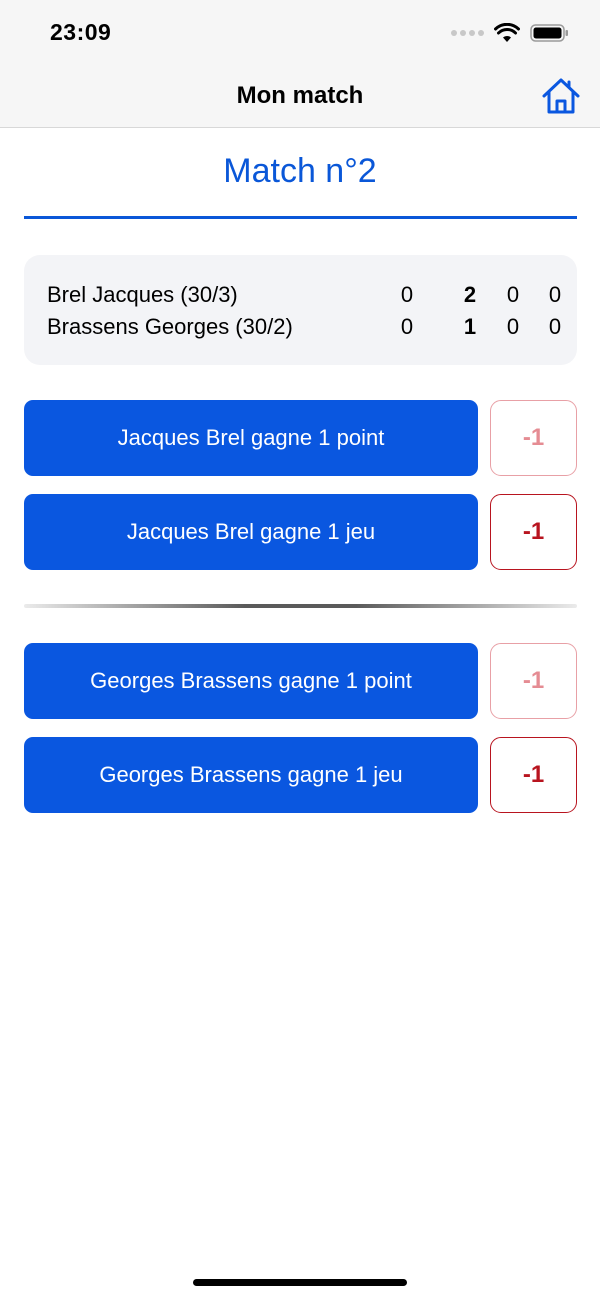 The height and width of the screenshot is (1299, 600). What do you see at coordinates (533, 438) in the screenshot?
I see `player1-undo-point-button: -1` at bounding box center [533, 438].